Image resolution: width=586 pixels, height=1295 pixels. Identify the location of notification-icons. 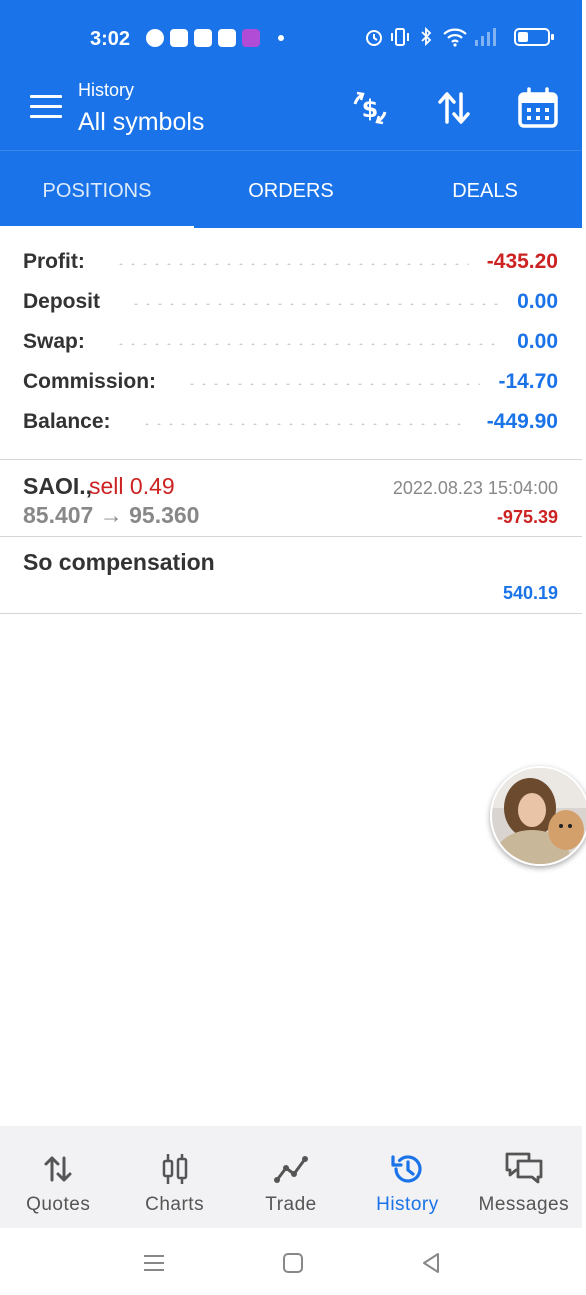
(215, 38).